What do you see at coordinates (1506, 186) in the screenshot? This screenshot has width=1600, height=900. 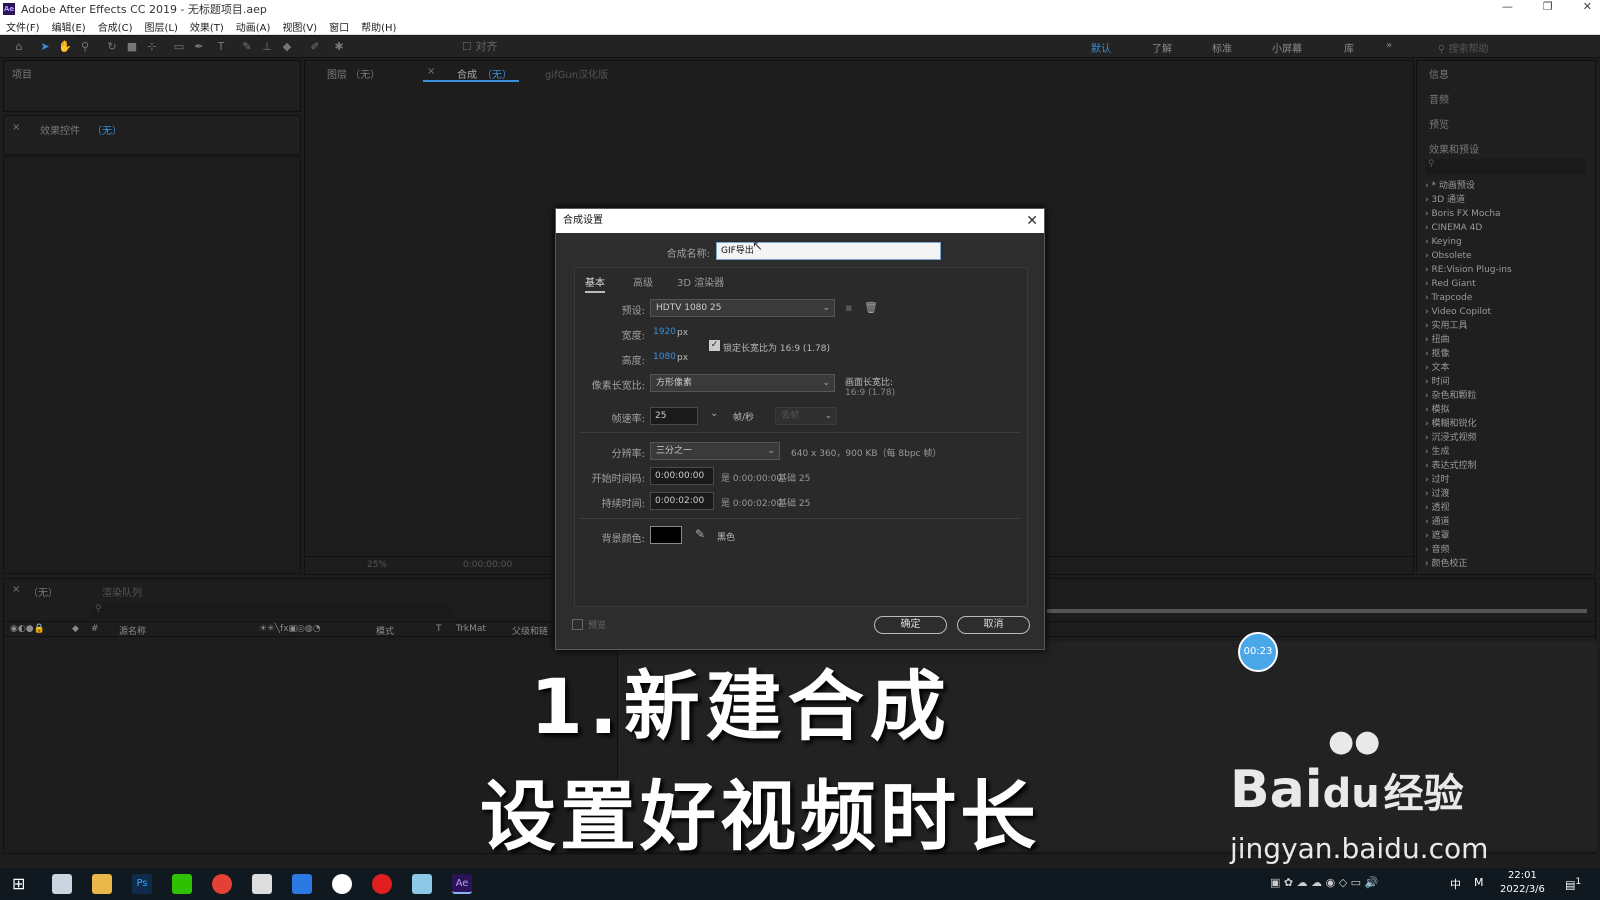 I see `effects-category-item: › * 动画预设` at bounding box center [1506, 186].